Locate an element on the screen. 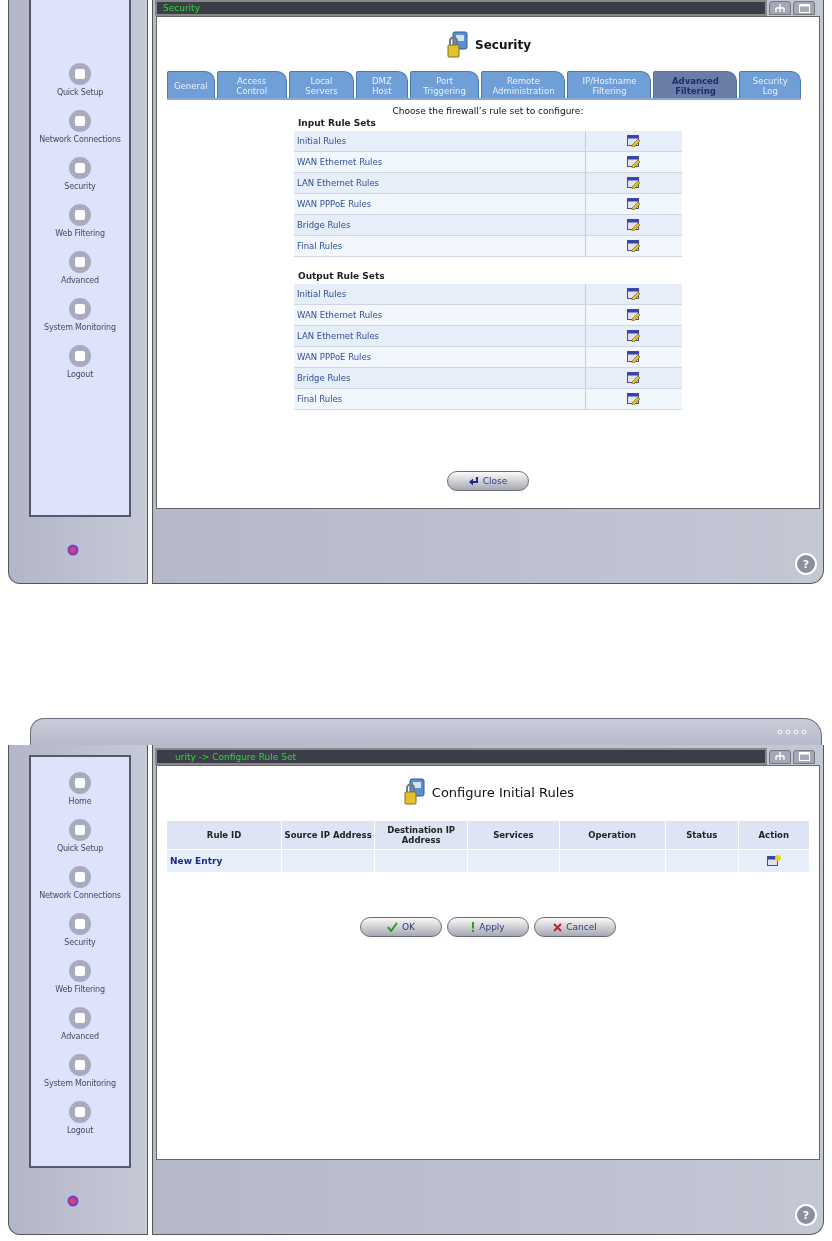 The image size is (832, 1241). column-header: Source IP Address is located at coordinates (328, 835).